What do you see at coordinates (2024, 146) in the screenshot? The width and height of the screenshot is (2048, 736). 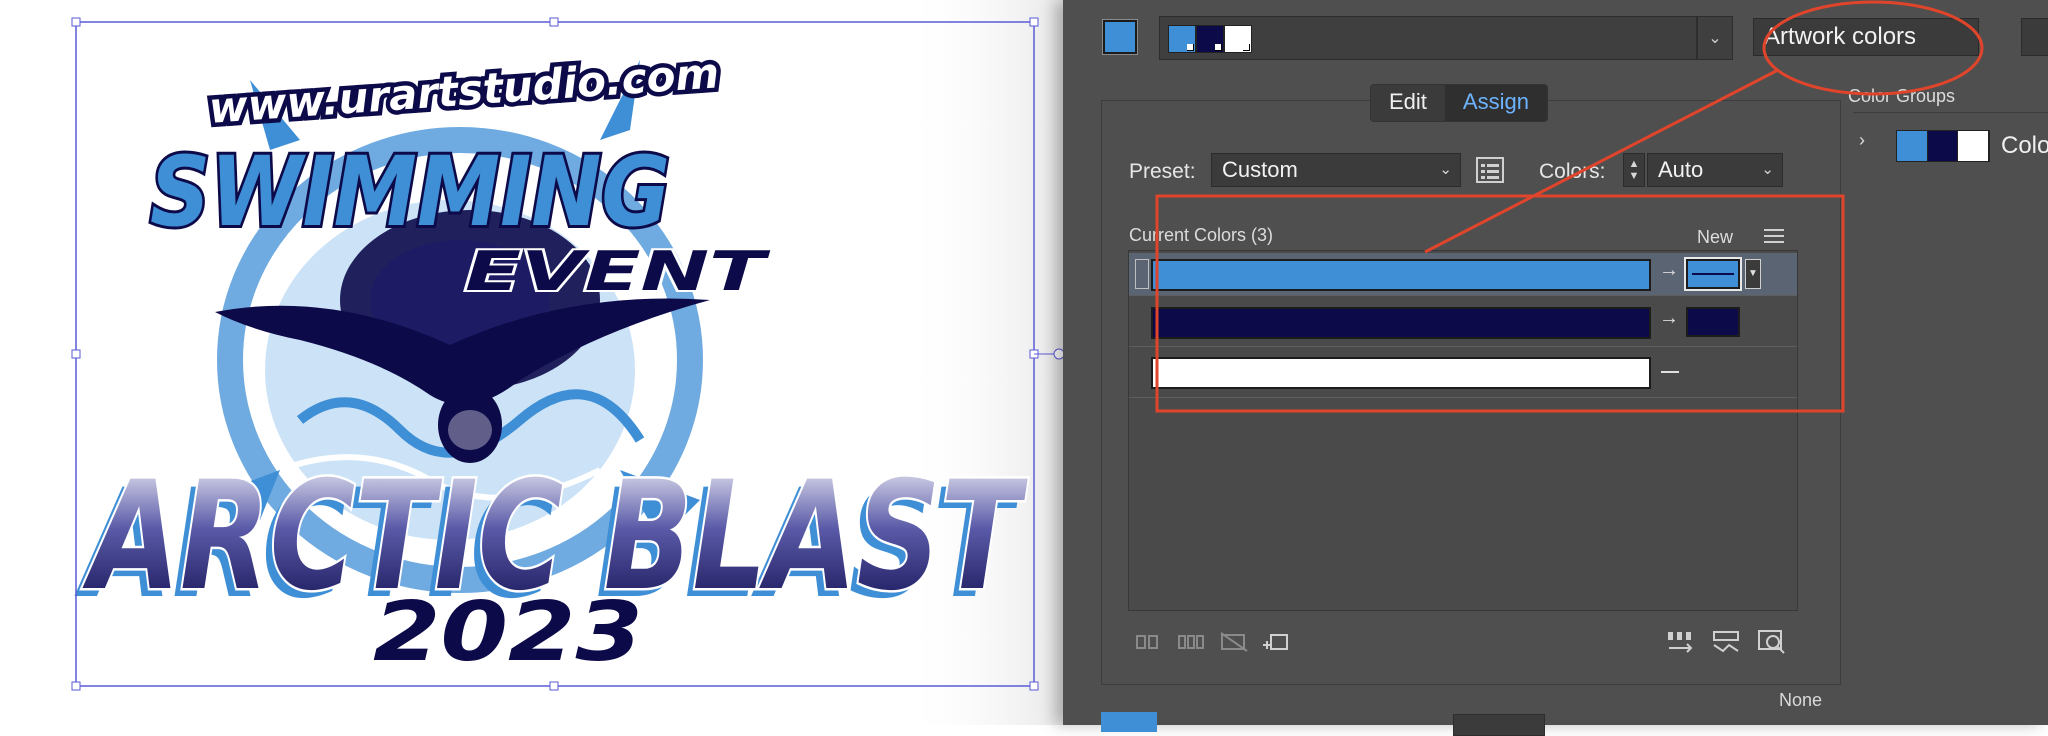 I see `color-group-label: Color` at bounding box center [2024, 146].